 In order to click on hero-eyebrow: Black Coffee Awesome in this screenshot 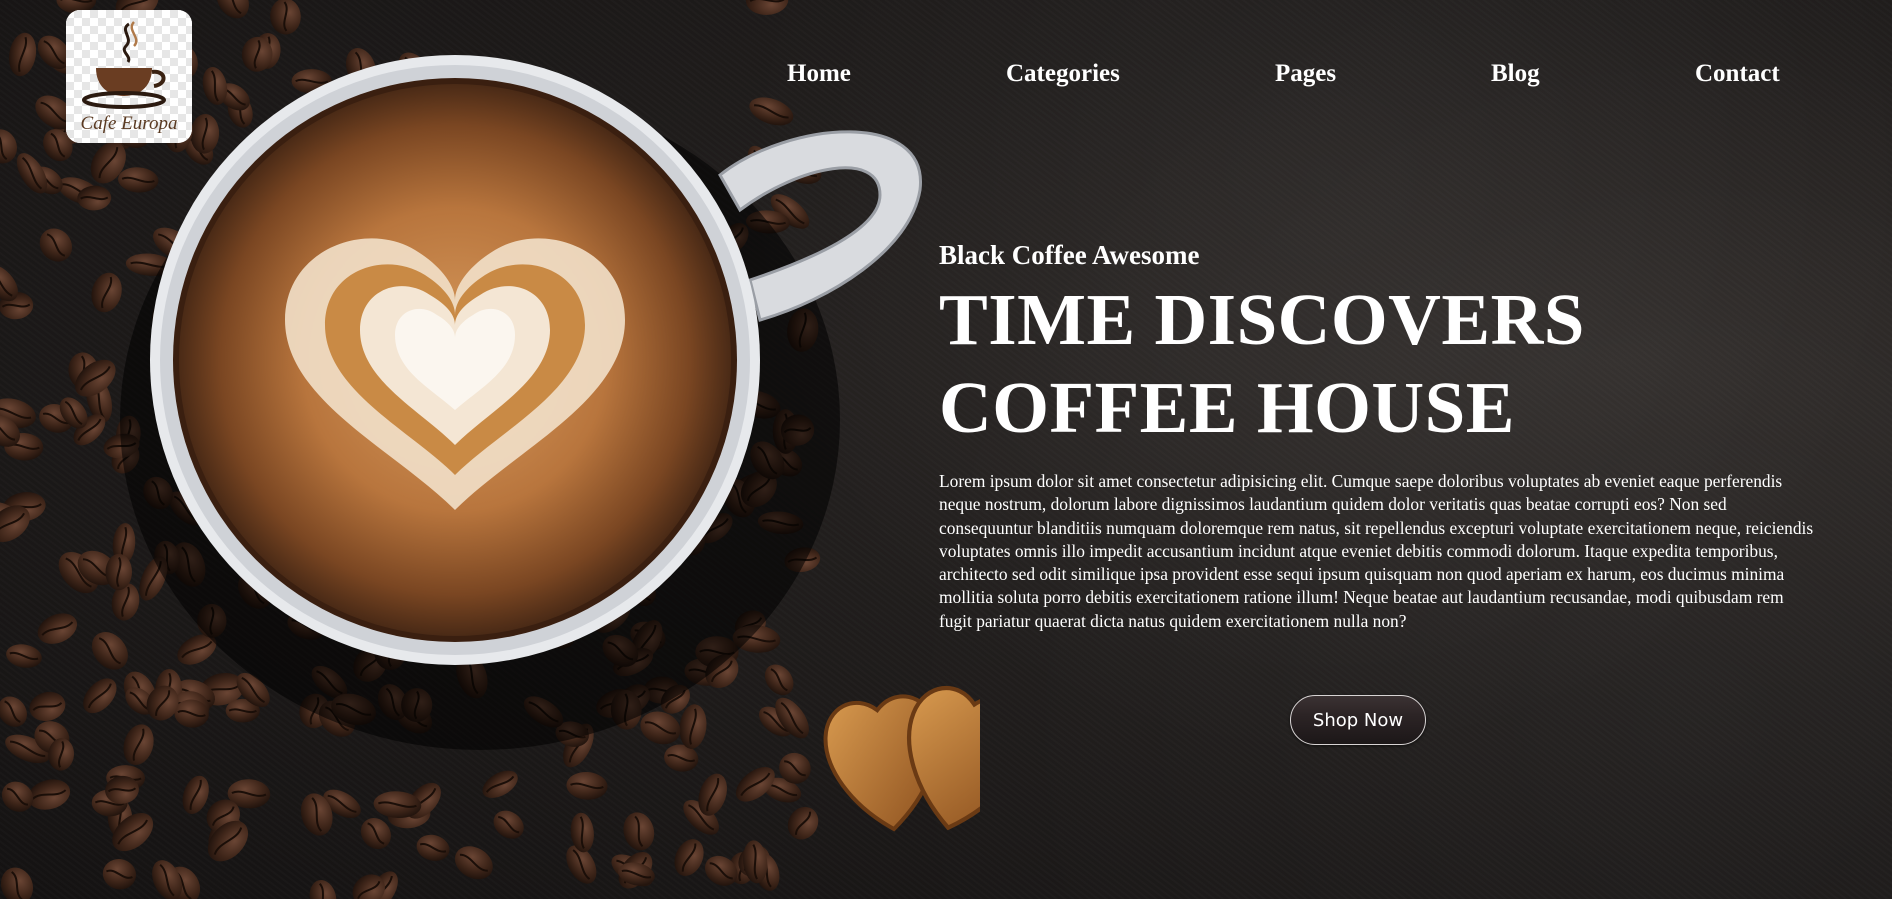, I will do `click(1069, 255)`.